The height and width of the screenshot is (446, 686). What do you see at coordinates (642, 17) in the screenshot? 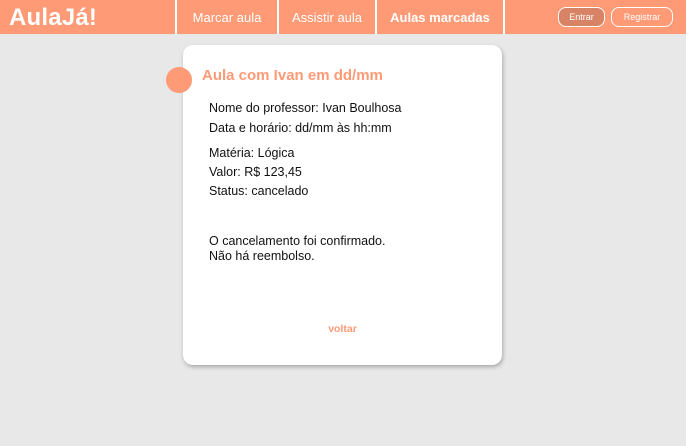
I see `register-button: Registrar` at bounding box center [642, 17].